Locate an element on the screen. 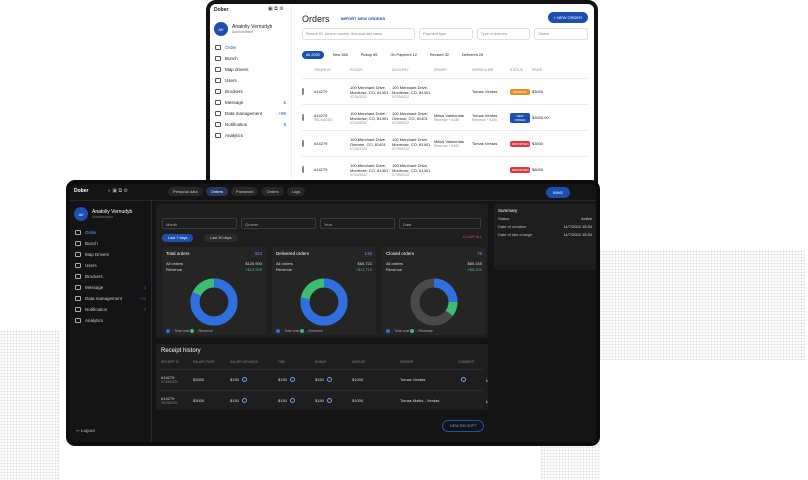 This screenshot has height=480, width=808. tab-password: Password is located at coordinates (244, 191).